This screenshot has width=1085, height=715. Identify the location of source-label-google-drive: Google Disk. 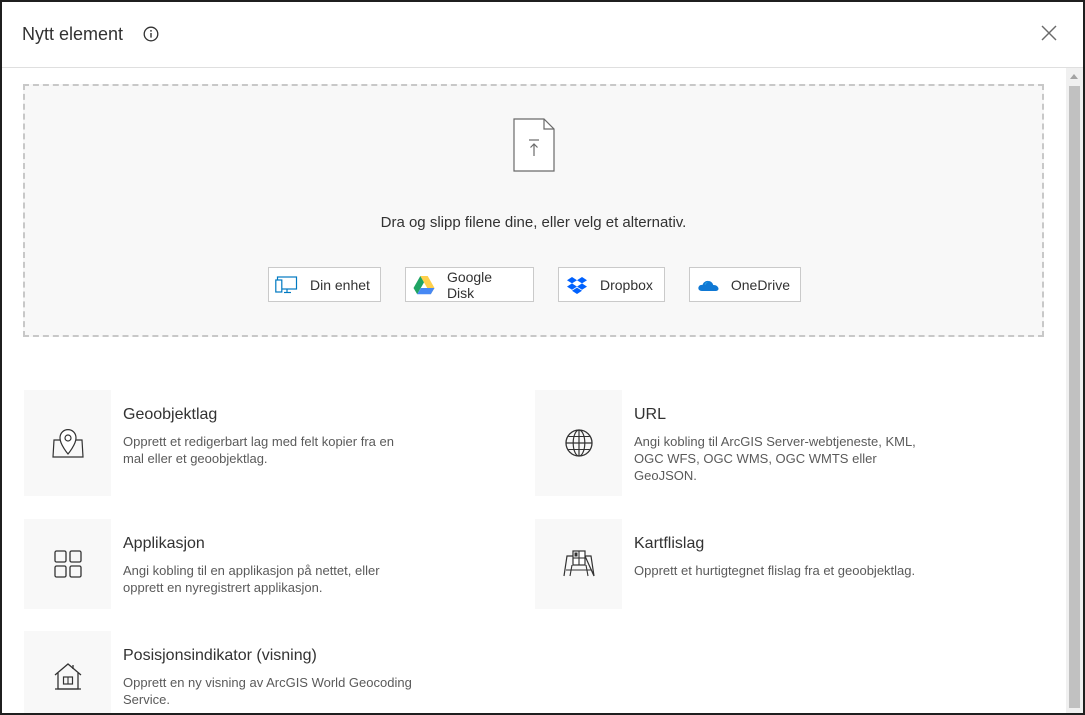
(469, 284).